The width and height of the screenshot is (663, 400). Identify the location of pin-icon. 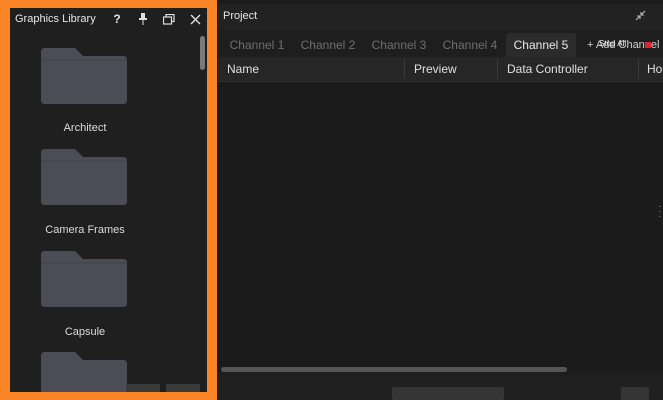
(143, 19).